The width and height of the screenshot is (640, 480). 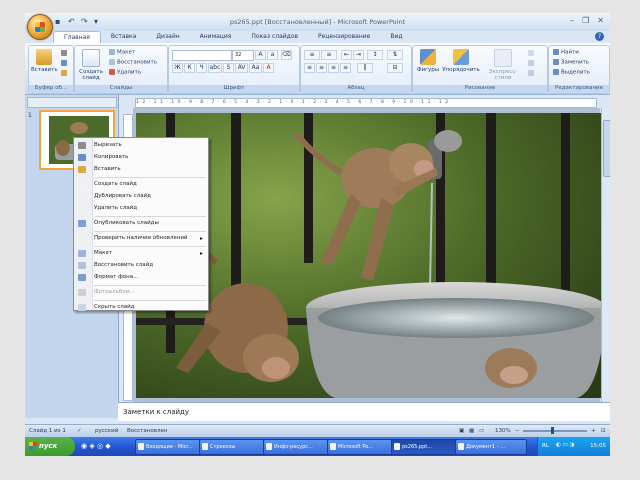 What do you see at coordinates (106, 431) in the screenshot?
I see `status-language: русский` at bounding box center [106, 431].